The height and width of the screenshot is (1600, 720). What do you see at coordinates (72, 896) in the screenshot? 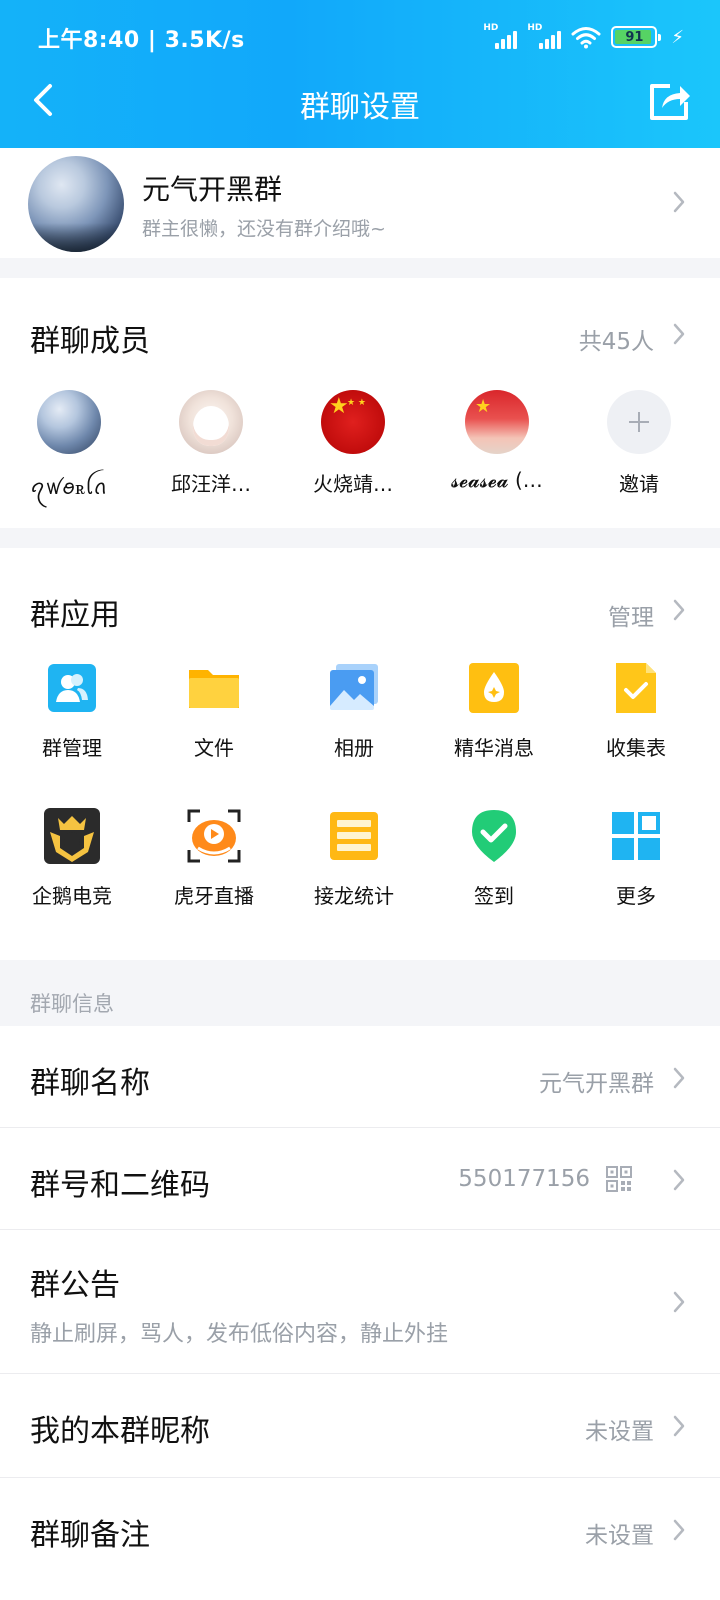
I see `app-label: 企鹅电竞` at bounding box center [72, 896].